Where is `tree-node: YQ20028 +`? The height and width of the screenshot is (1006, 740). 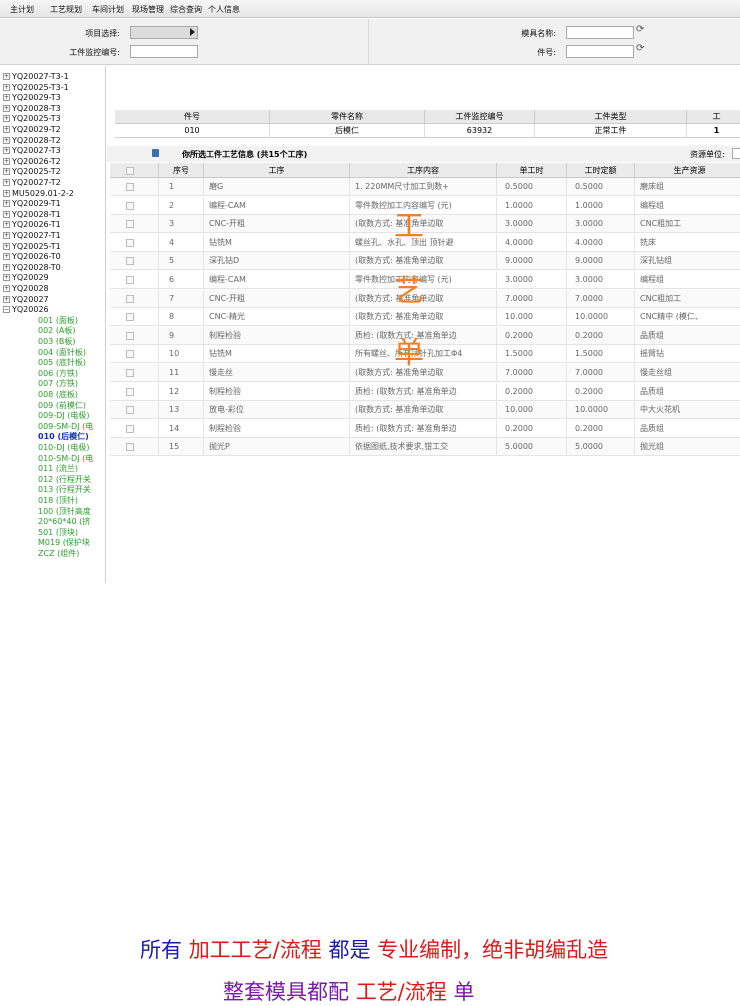
tree-node: YQ20028 + is located at coordinates (26, 288).